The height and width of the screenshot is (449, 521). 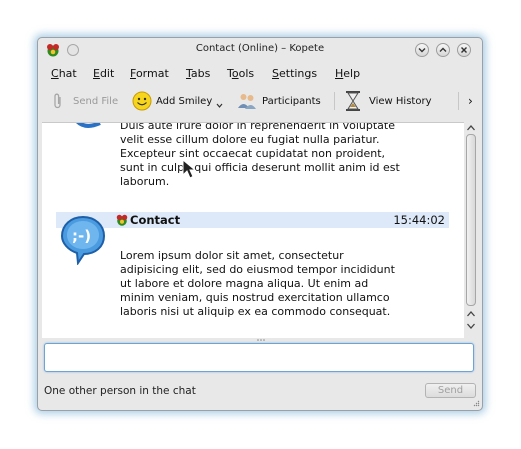 What do you see at coordinates (259, 357) in the screenshot?
I see `message-input` at bounding box center [259, 357].